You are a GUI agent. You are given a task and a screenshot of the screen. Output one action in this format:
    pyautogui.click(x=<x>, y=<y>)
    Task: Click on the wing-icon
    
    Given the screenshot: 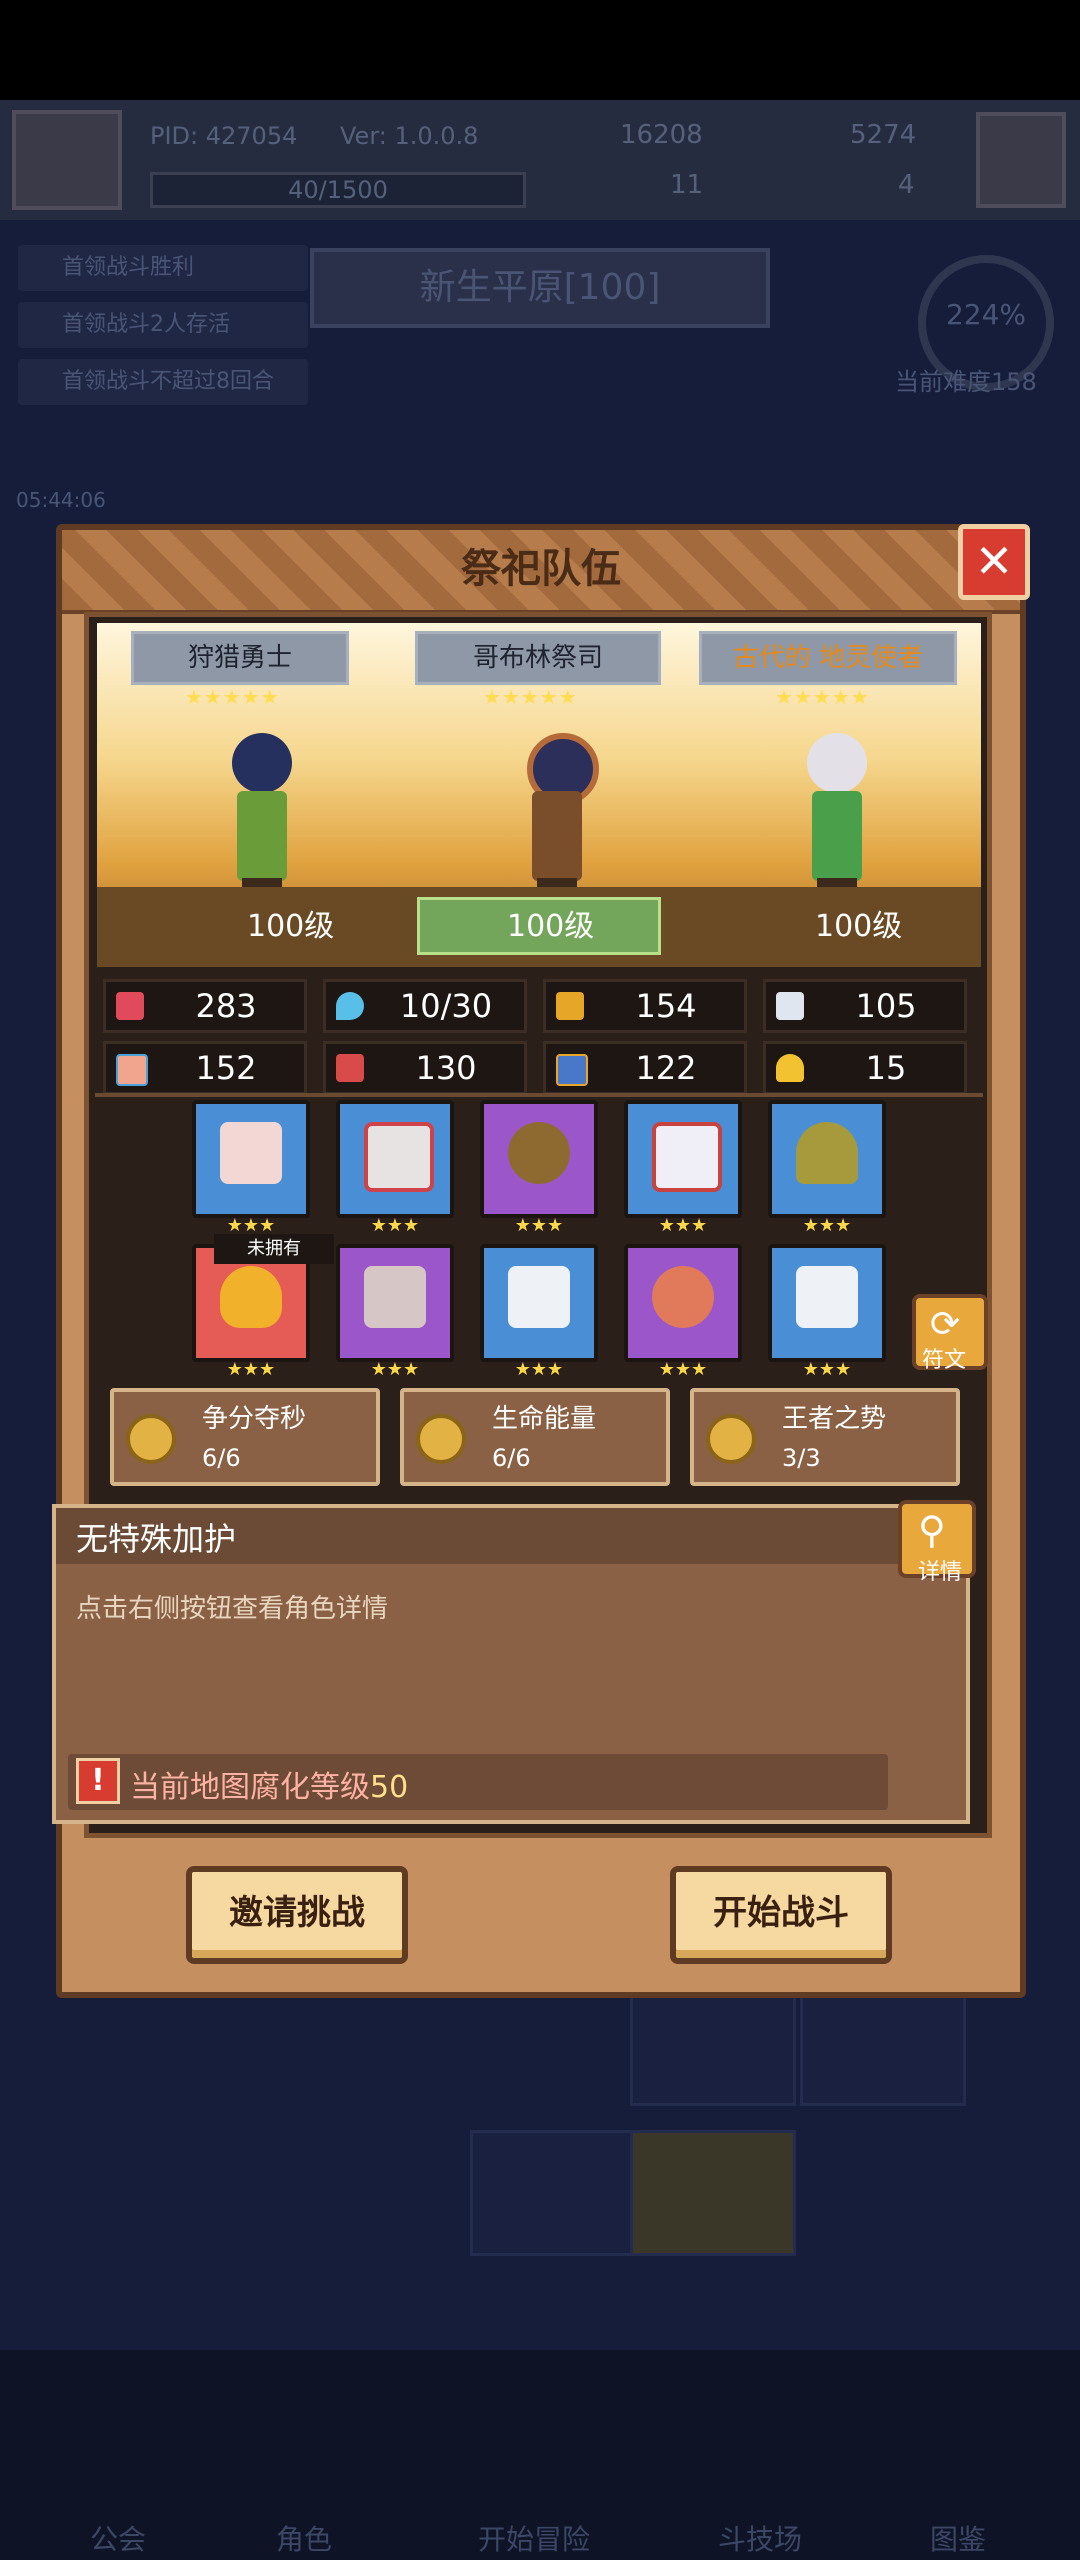 What is the action you would take?
    pyautogui.click(x=790, y=1006)
    